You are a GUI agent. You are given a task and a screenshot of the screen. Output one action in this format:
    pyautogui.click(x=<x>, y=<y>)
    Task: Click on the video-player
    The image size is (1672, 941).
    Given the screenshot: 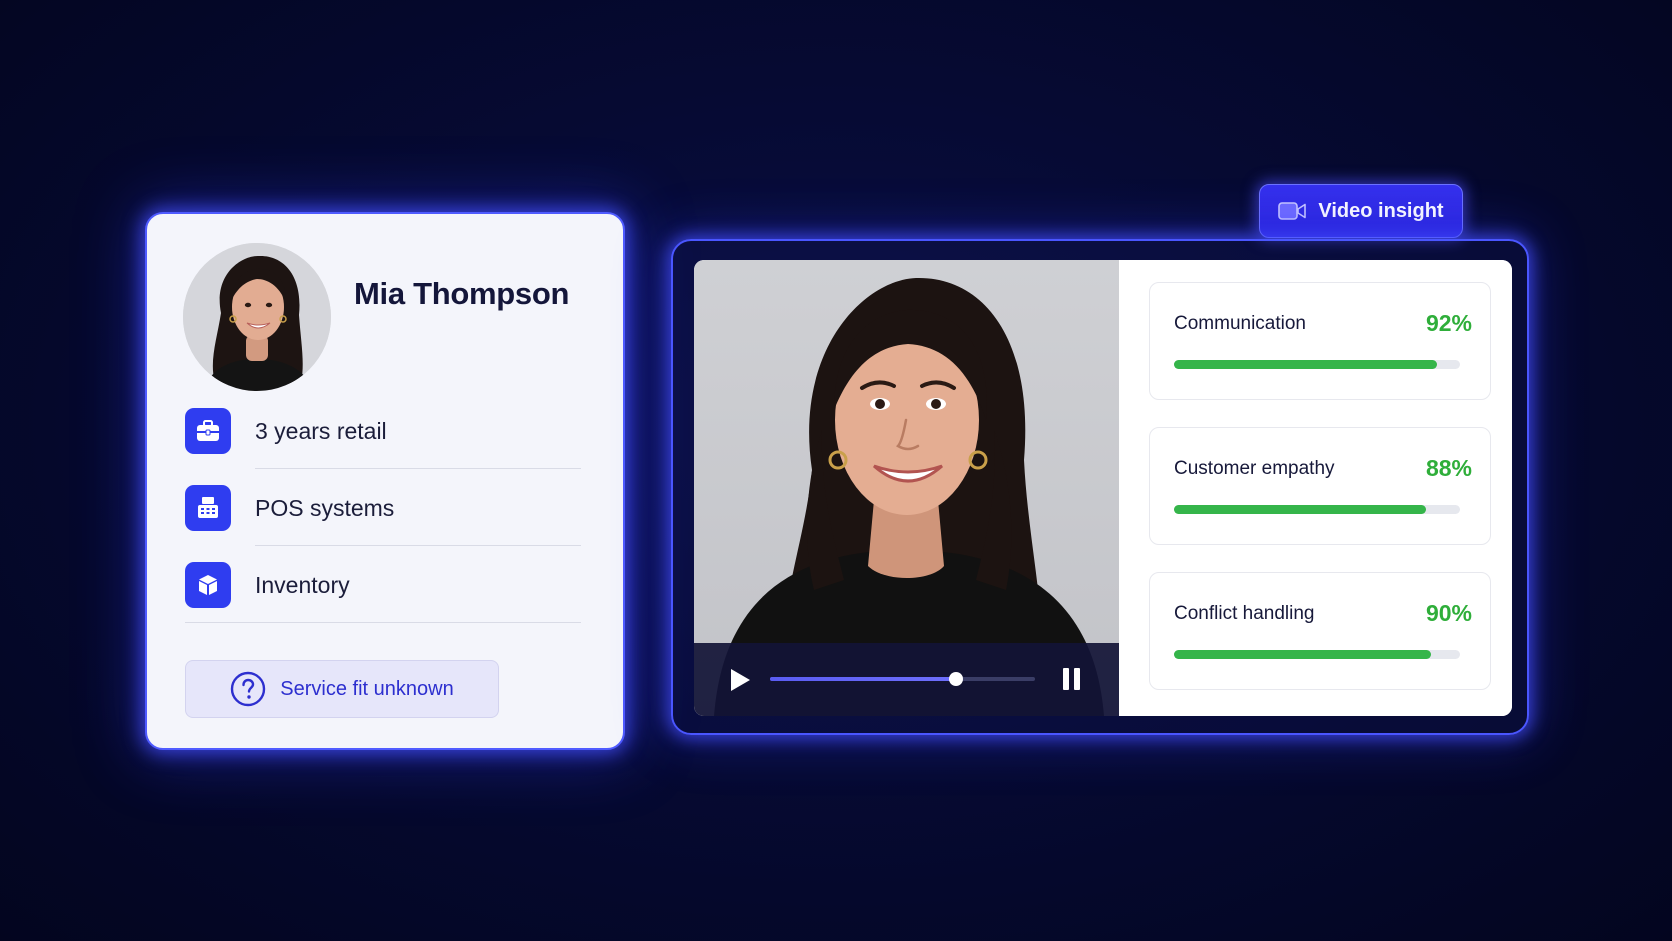 What is the action you would take?
    pyautogui.click(x=906, y=488)
    